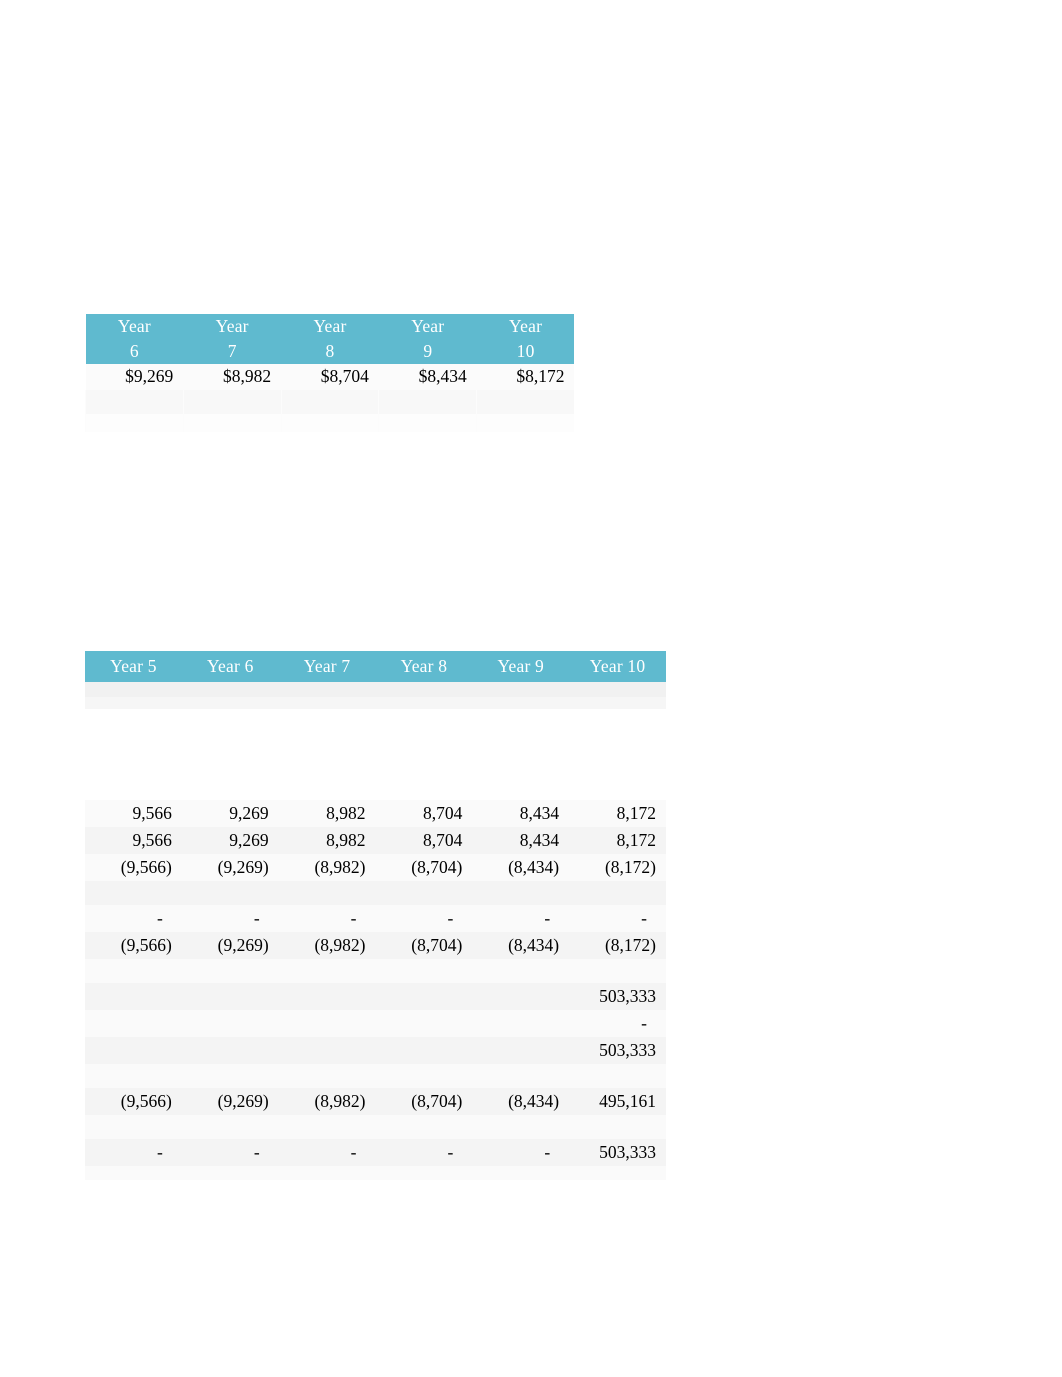 This screenshot has height=1377, width=1062. I want to click on table-row: - - - - - 503,333, so click(375, 1152).